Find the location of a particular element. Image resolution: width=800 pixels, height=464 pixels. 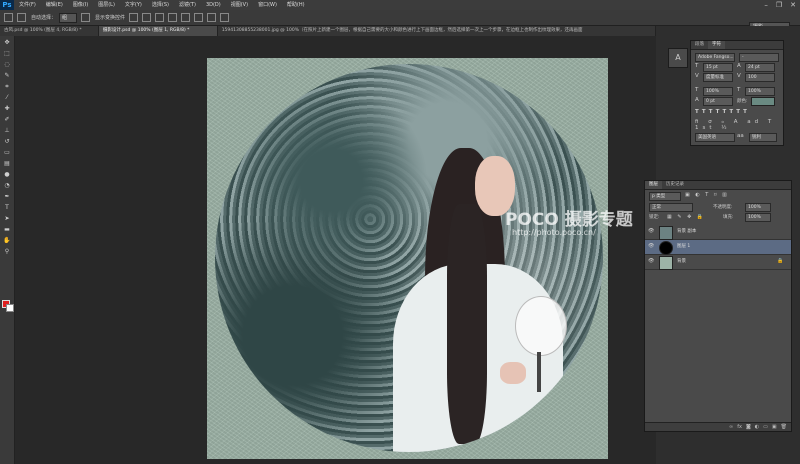

minimize-button: – is located at coordinates (766, 5).